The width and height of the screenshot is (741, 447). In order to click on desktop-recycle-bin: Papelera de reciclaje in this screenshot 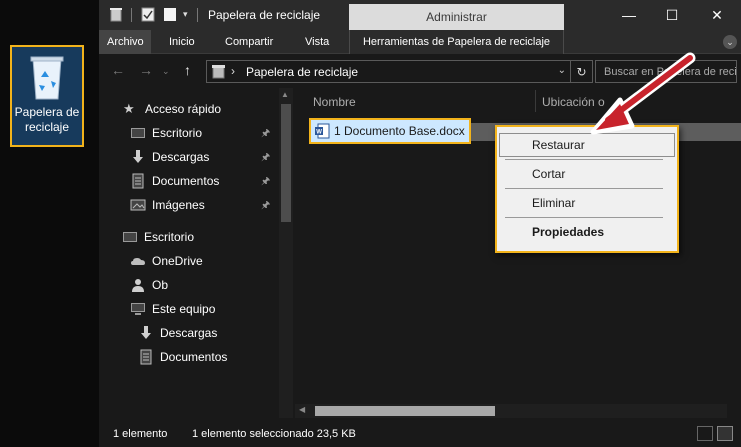, I will do `click(47, 96)`.